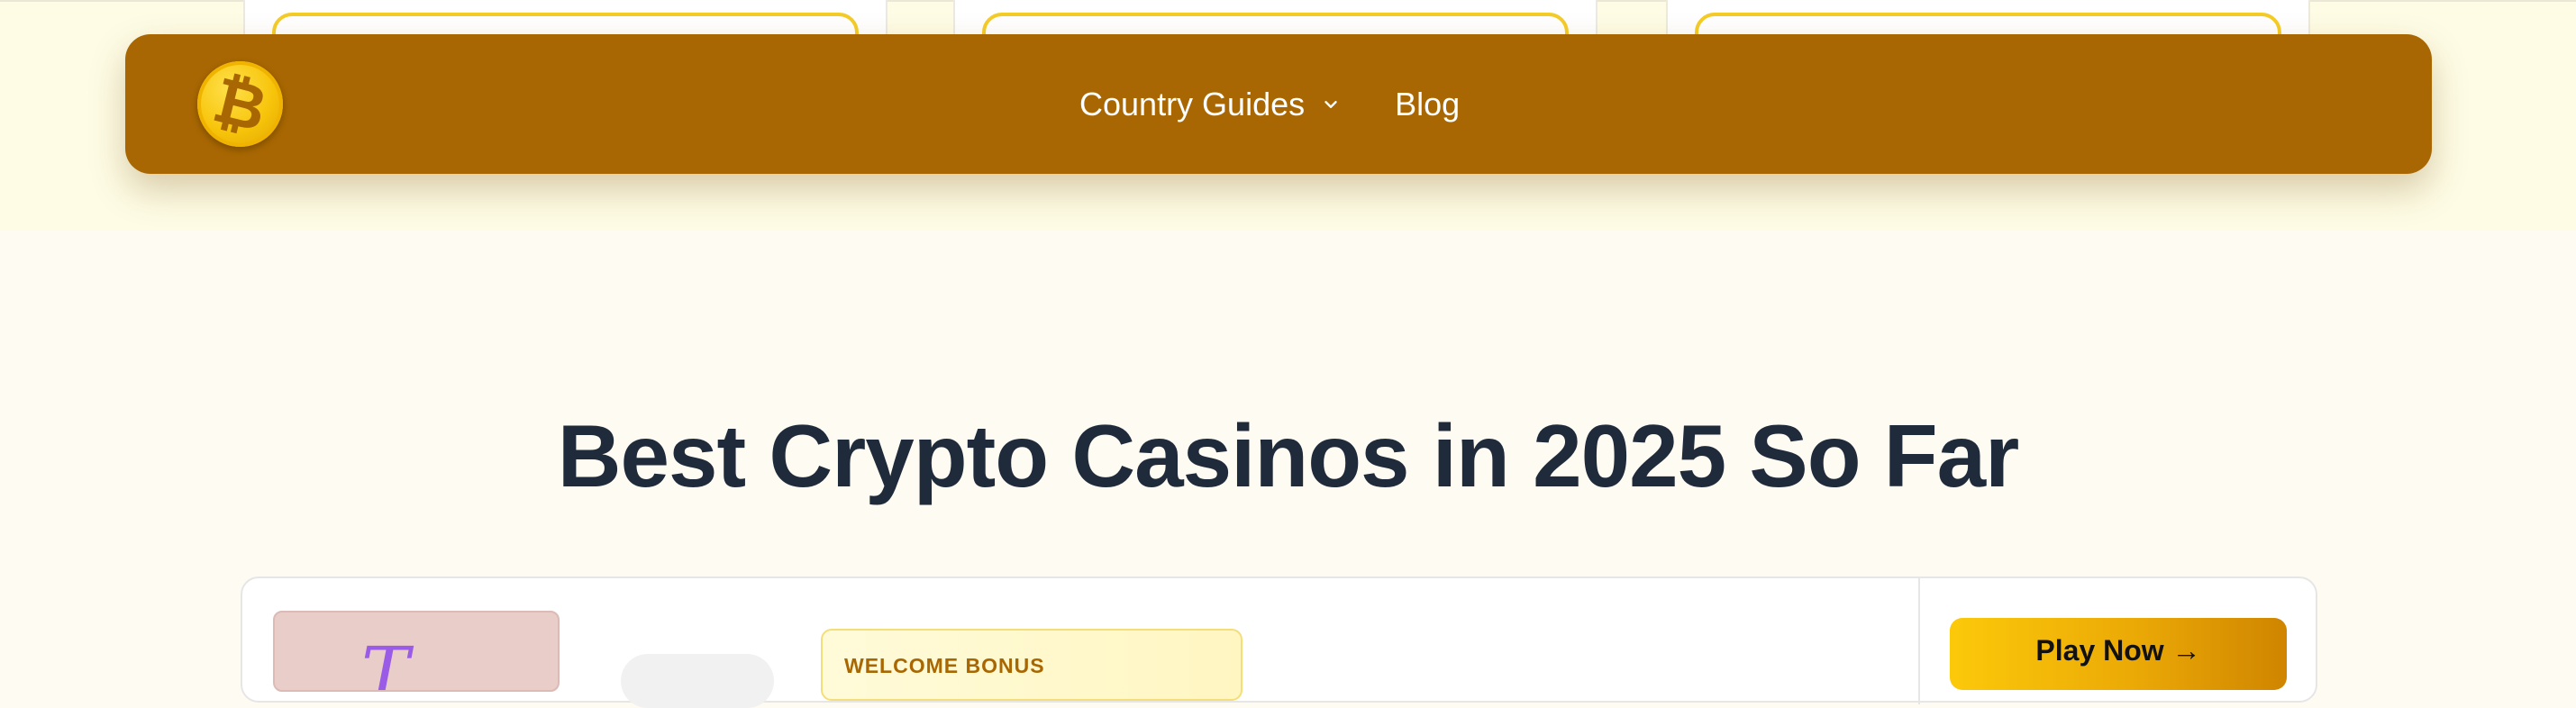 This screenshot has width=2576, height=708. What do you see at coordinates (697, 681) in the screenshot?
I see `rating-badge` at bounding box center [697, 681].